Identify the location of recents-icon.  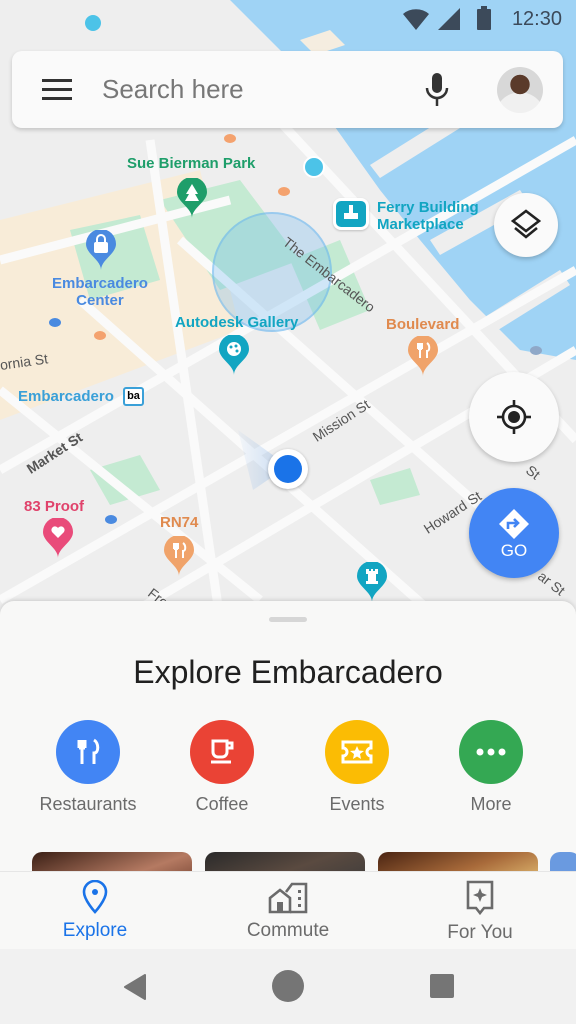
(442, 986).